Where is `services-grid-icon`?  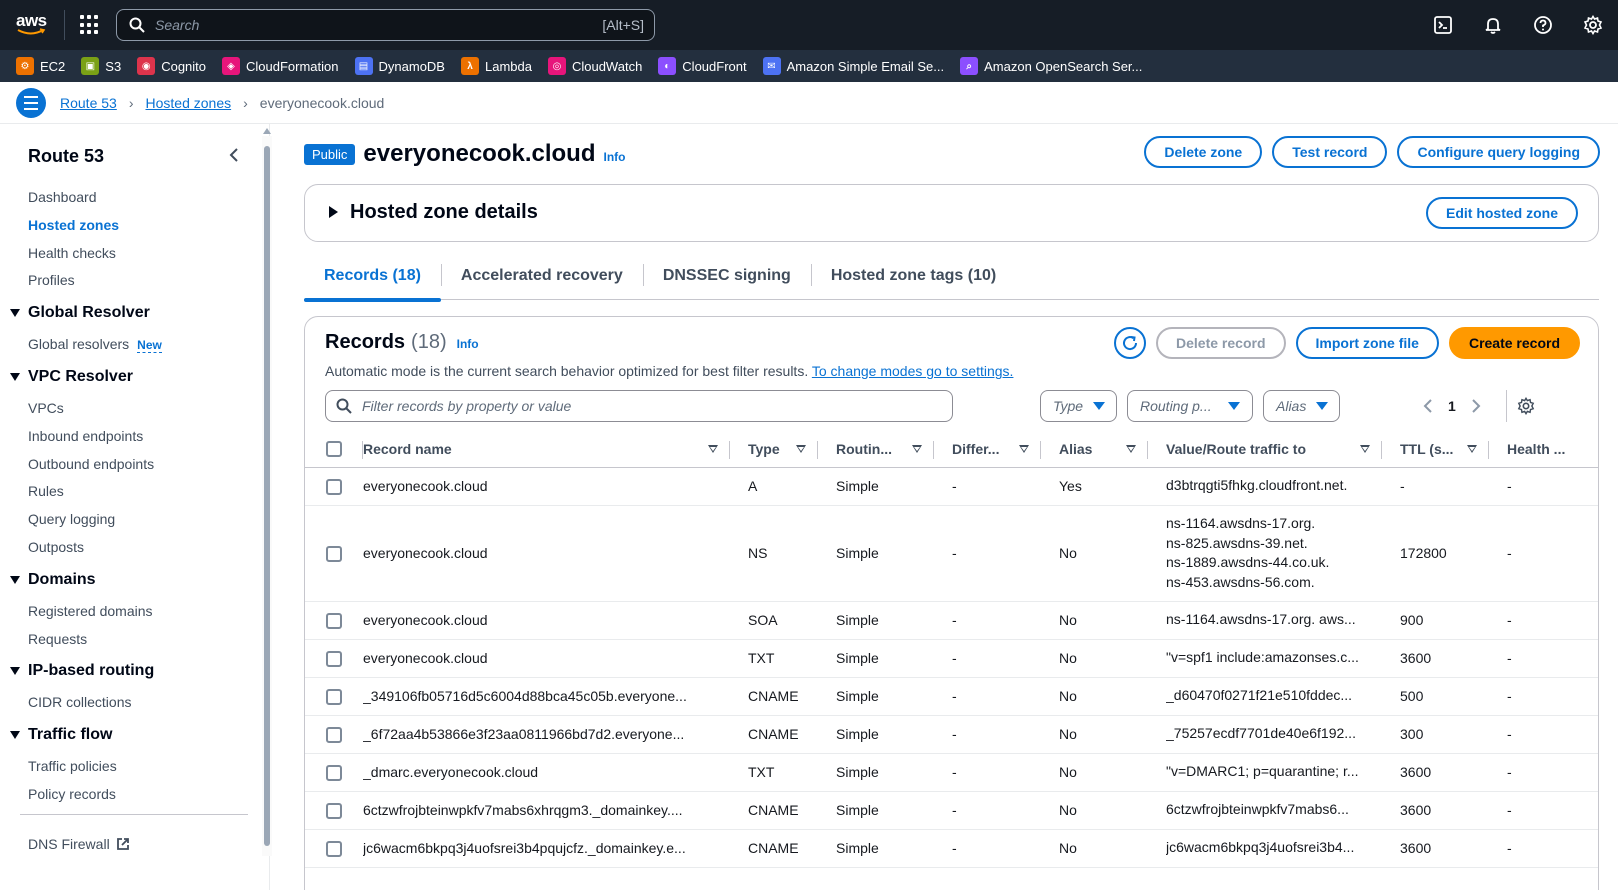
services-grid-icon is located at coordinates (90, 25).